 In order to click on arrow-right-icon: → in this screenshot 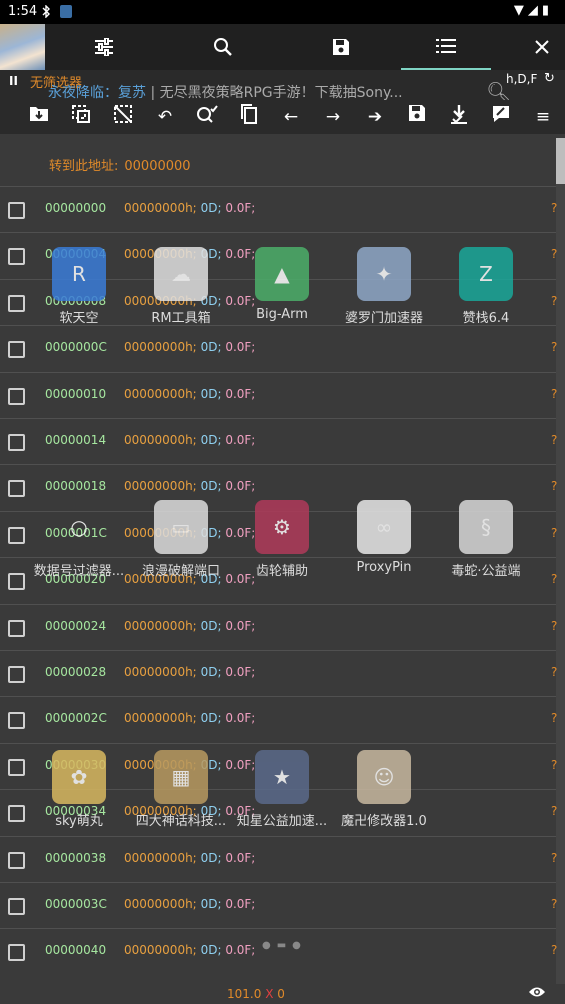, I will do `click(333, 117)`.